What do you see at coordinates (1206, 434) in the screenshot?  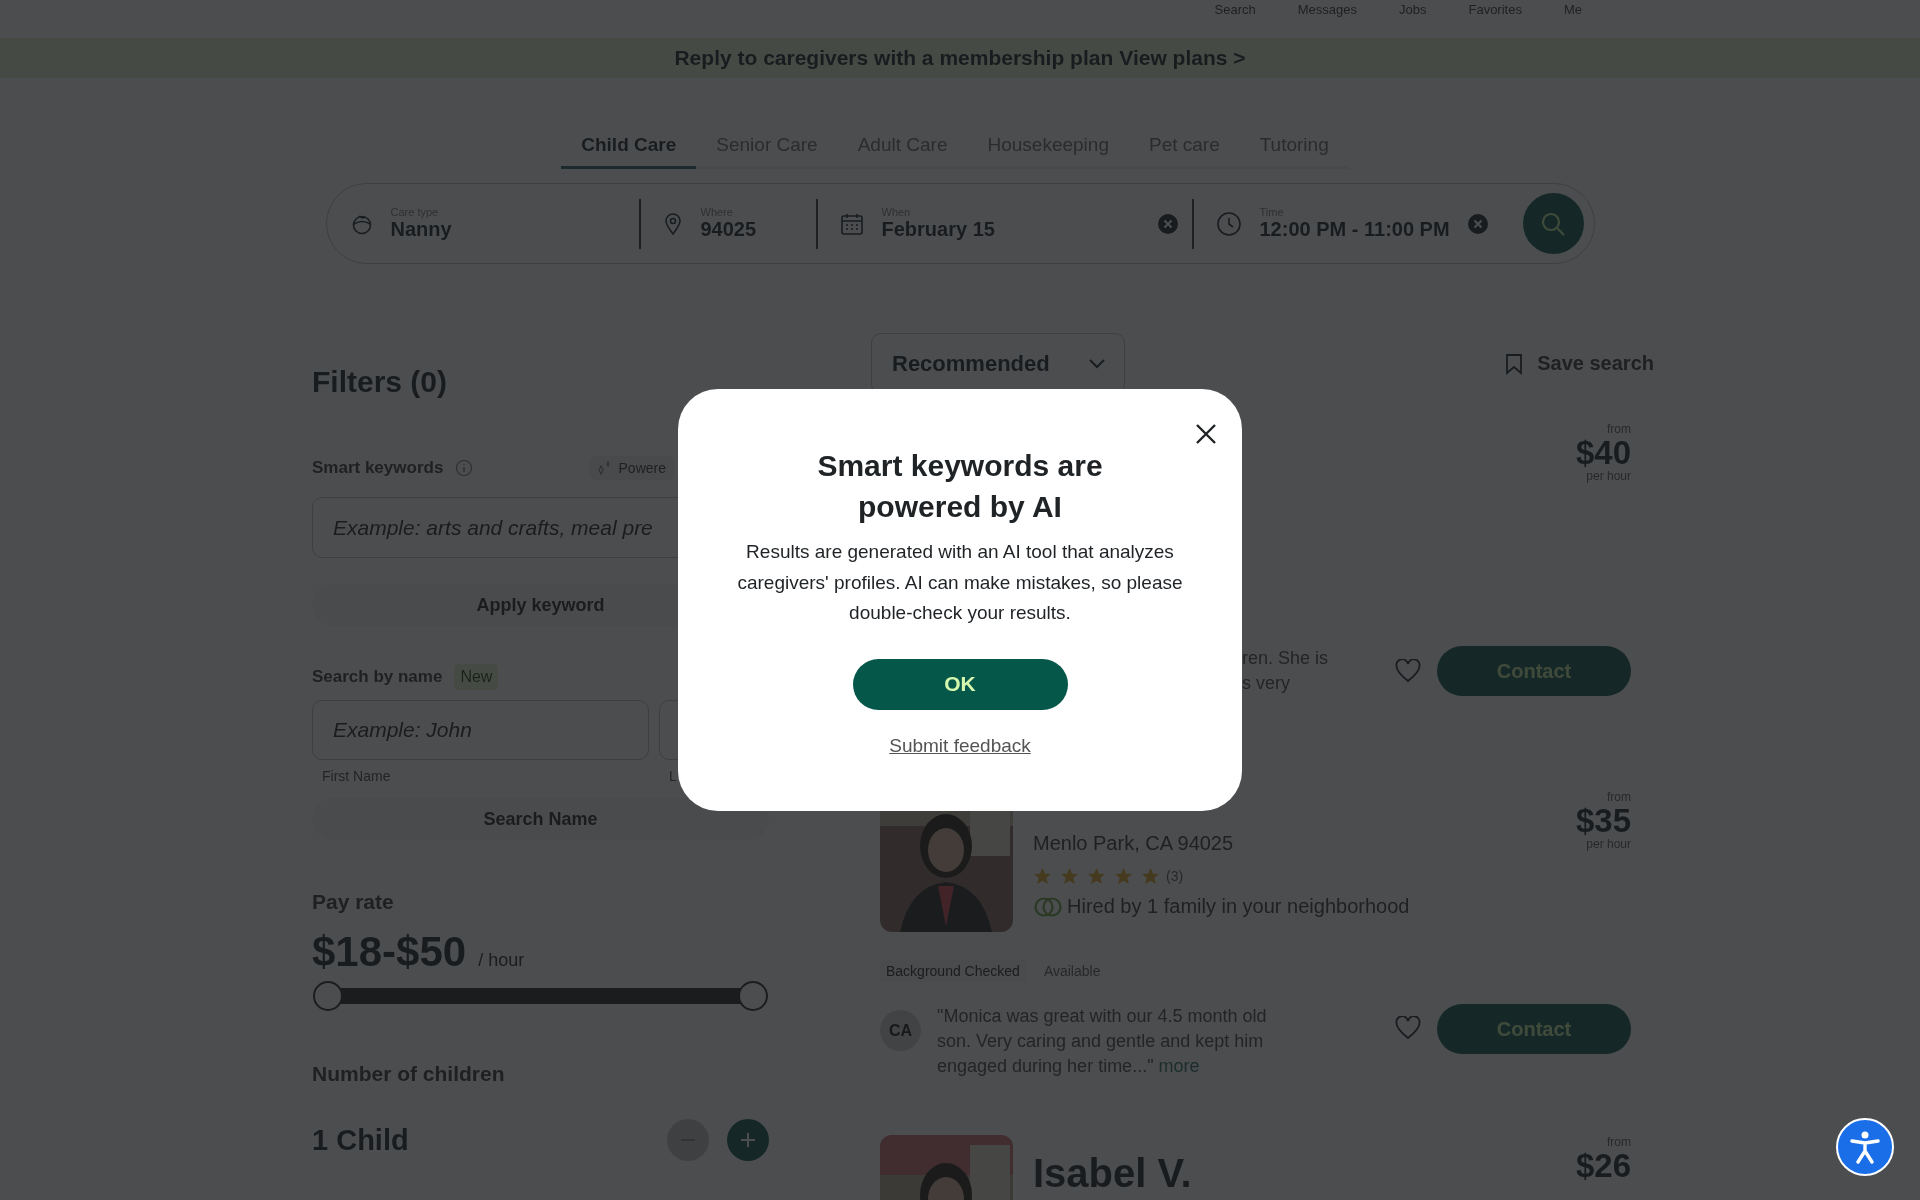 I see `close-icon` at bounding box center [1206, 434].